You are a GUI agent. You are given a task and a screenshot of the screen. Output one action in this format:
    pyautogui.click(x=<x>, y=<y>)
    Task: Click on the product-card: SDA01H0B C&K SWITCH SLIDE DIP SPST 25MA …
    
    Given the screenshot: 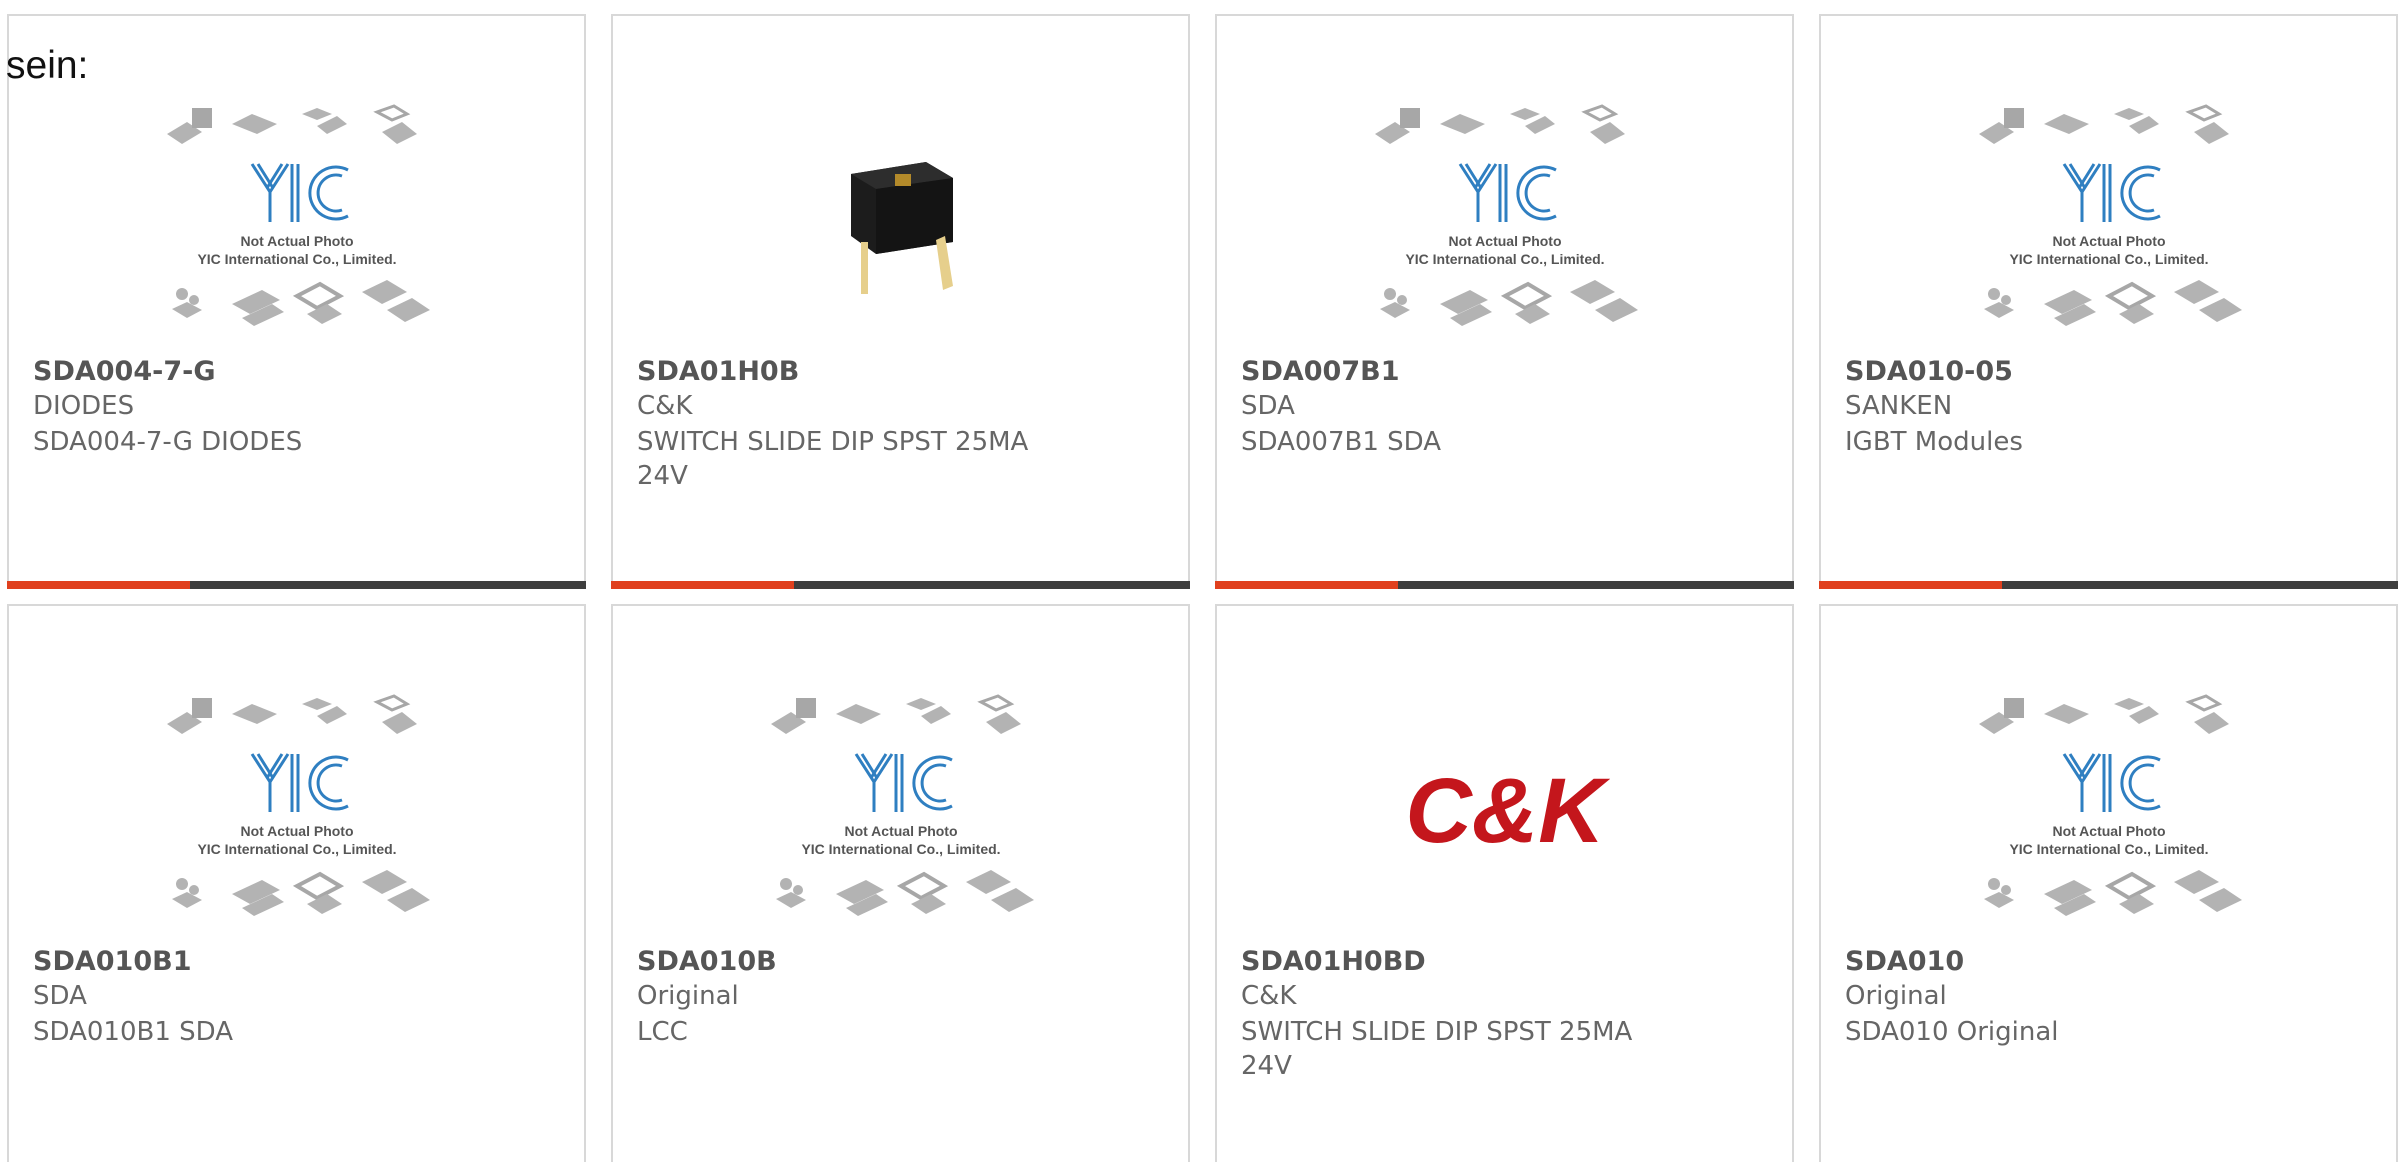 What is the action you would take?
    pyautogui.click(x=900, y=301)
    